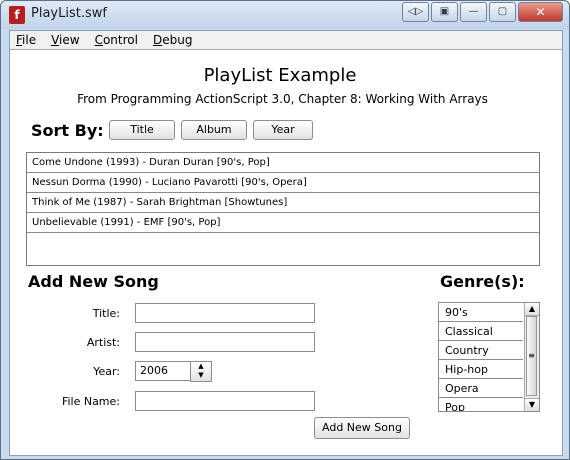 The image size is (570, 460). Describe the element at coordinates (201, 375) in the screenshot. I see `stepper-down-icon: ▼` at that location.